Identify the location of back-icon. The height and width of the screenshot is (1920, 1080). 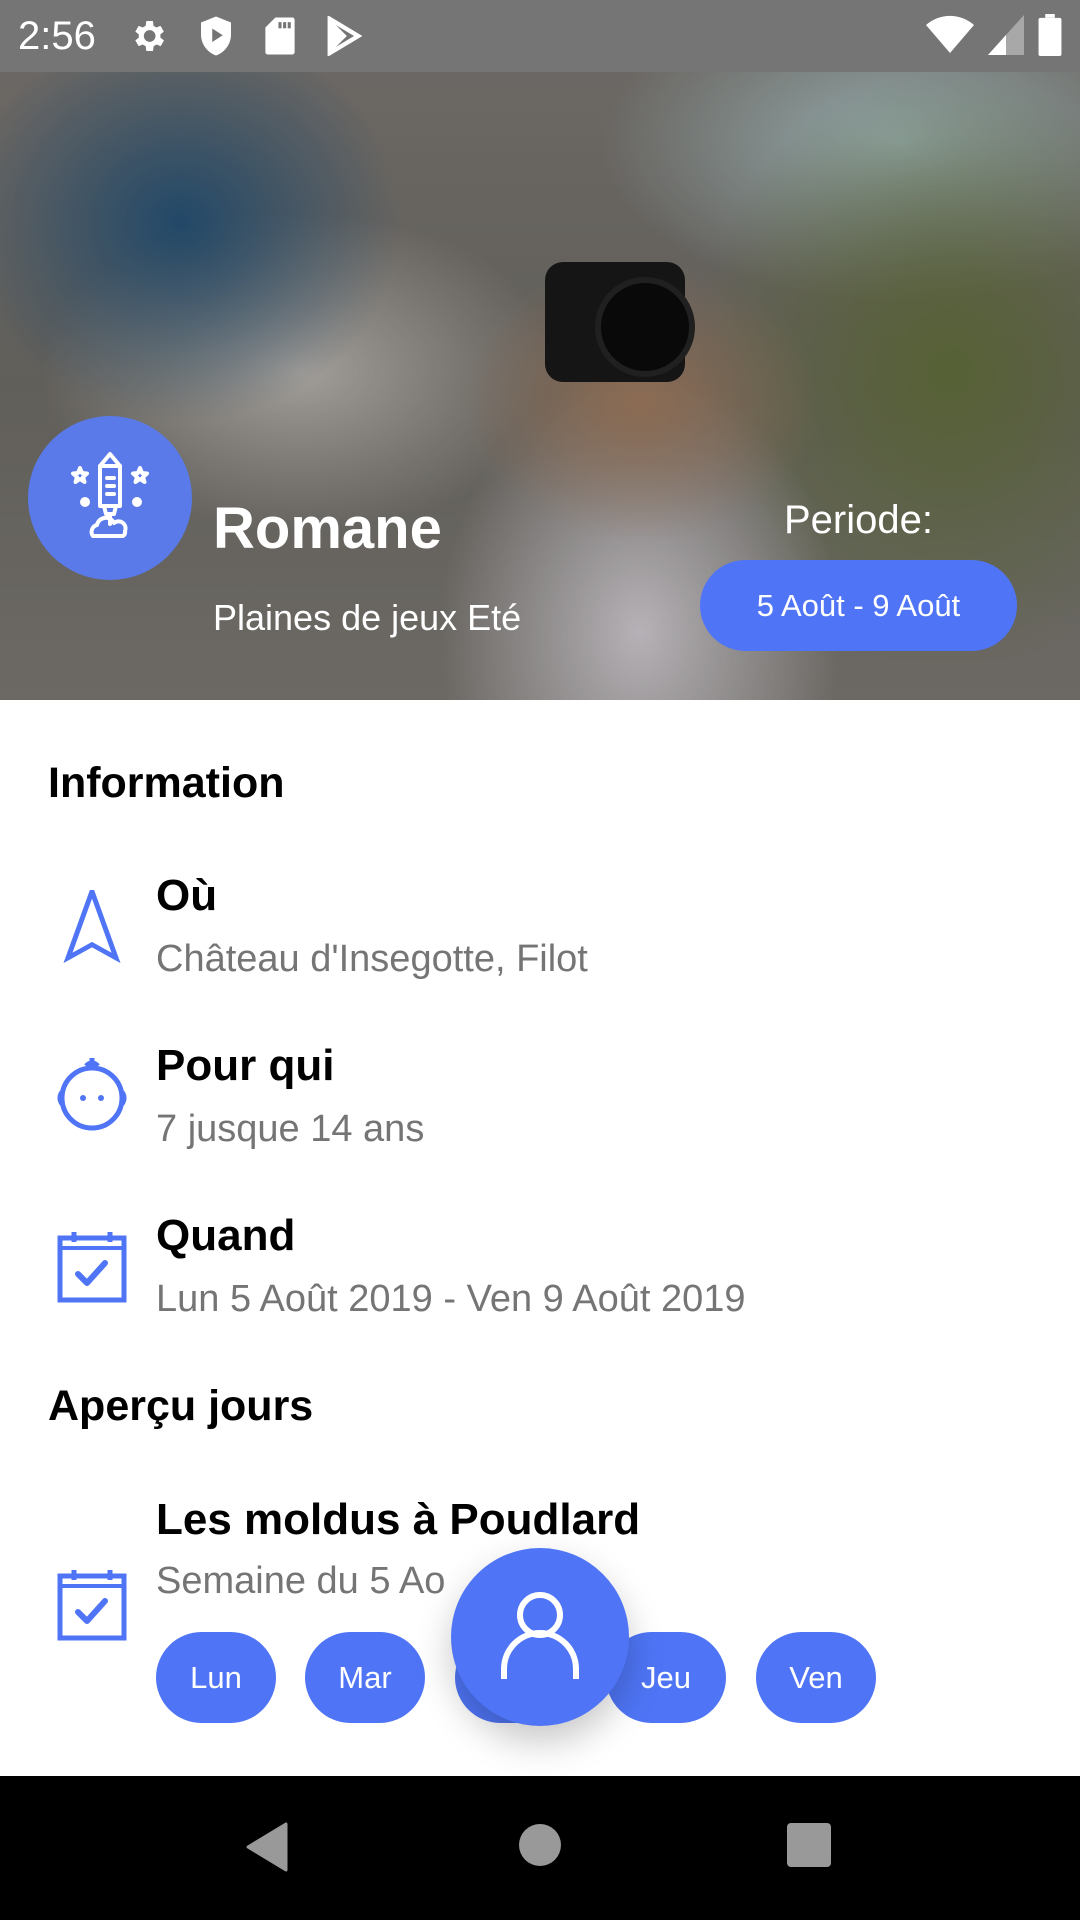
(266, 1849).